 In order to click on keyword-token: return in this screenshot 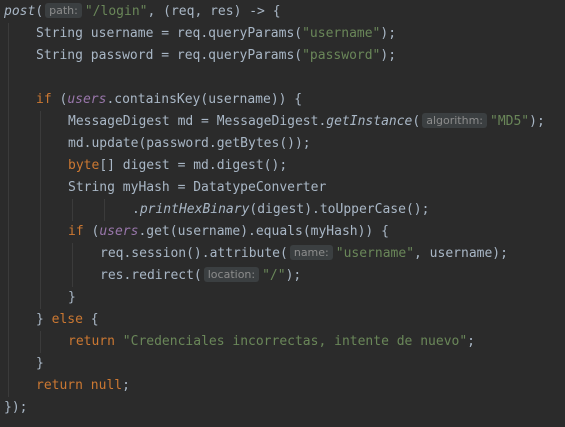, I will do `click(95, 341)`.